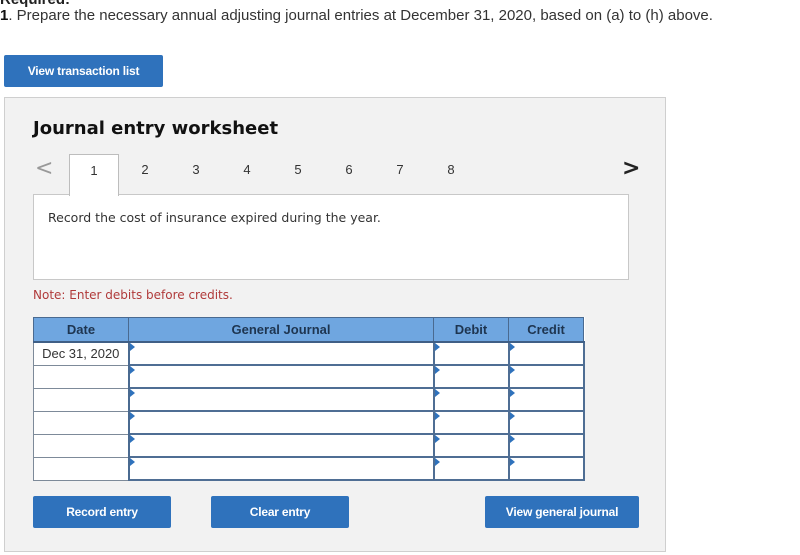 The width and height of the screenshot is (800, 555). What do you see at coordinates (631, 168) in the screenshot?
I see `chevron-right-icon: >` at bounding box center [631, 168].